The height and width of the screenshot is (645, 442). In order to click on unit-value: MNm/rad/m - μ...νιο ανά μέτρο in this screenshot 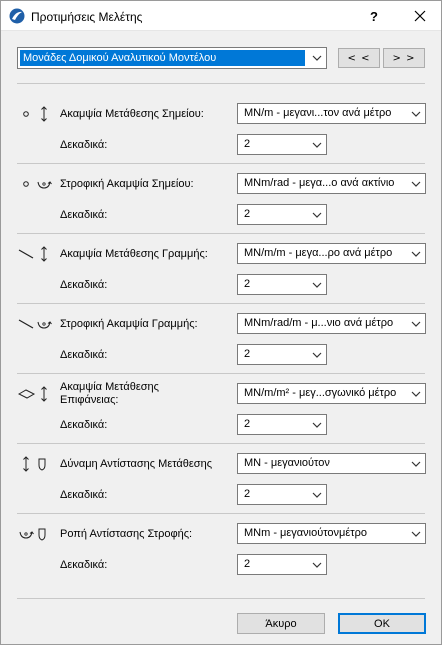, I will do `click(319, 323)`.